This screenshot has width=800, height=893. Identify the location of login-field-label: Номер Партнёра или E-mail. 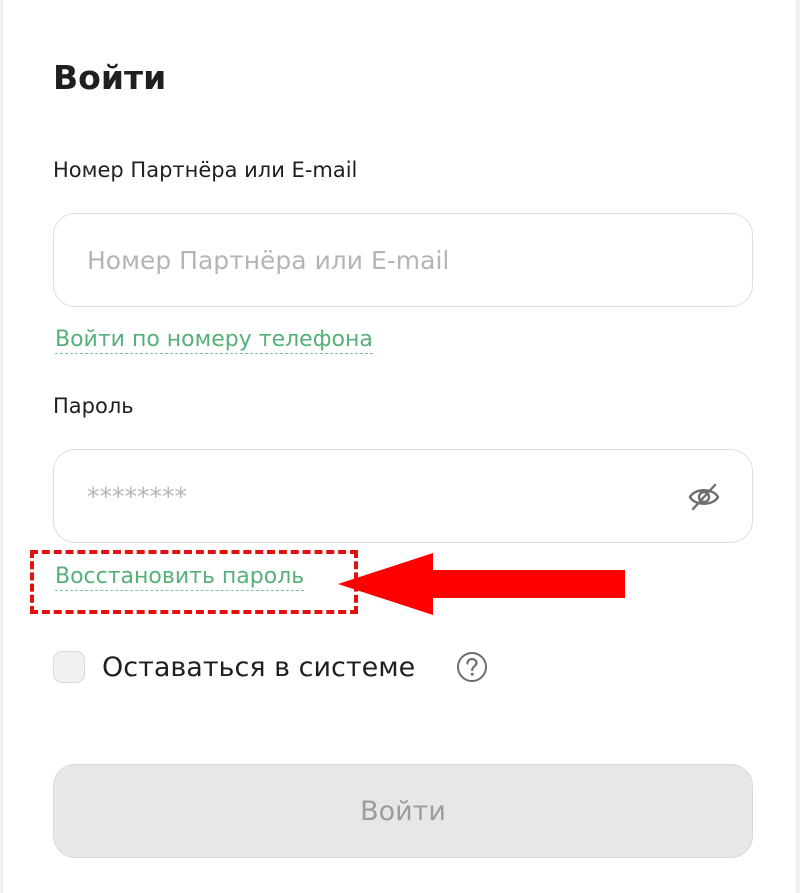
(205, 170).